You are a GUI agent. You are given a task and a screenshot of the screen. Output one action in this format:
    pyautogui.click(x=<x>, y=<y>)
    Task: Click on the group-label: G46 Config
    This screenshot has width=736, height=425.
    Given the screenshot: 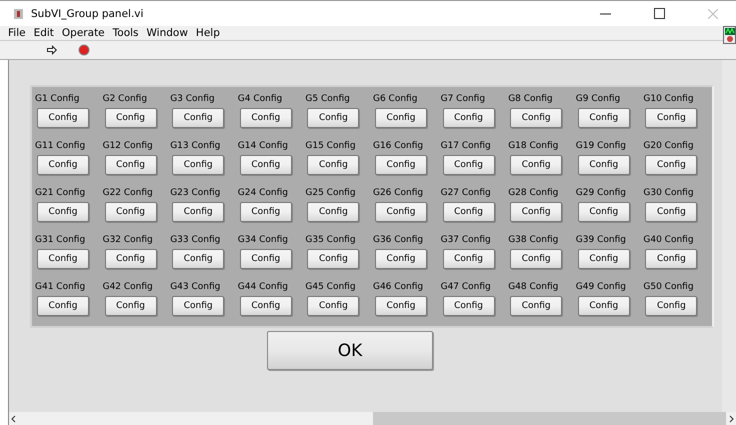 What is the action you would take?
    pyautogui.click(x=398, y=287)
    